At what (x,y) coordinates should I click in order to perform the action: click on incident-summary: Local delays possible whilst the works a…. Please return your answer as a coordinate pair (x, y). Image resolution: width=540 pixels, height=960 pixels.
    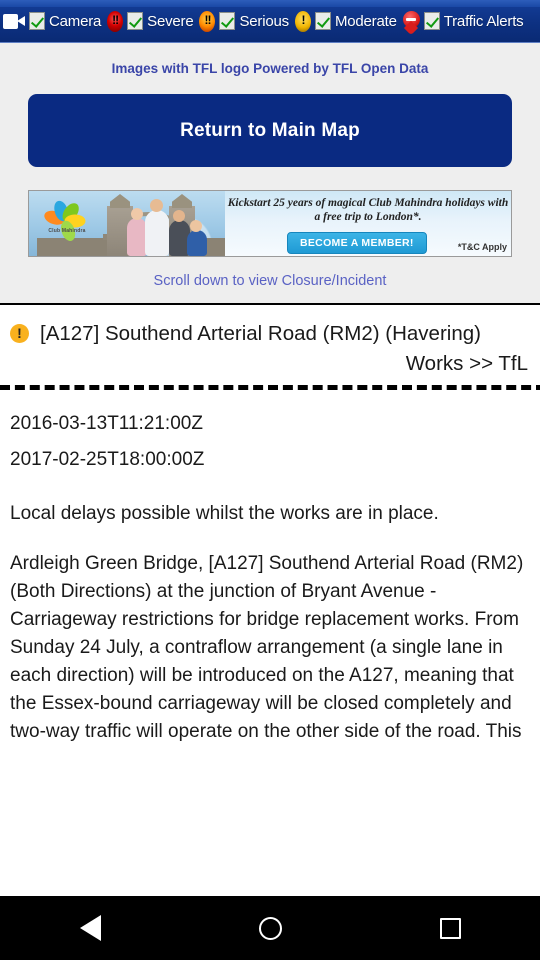
    Looking at the image, I should click on (224, 513).